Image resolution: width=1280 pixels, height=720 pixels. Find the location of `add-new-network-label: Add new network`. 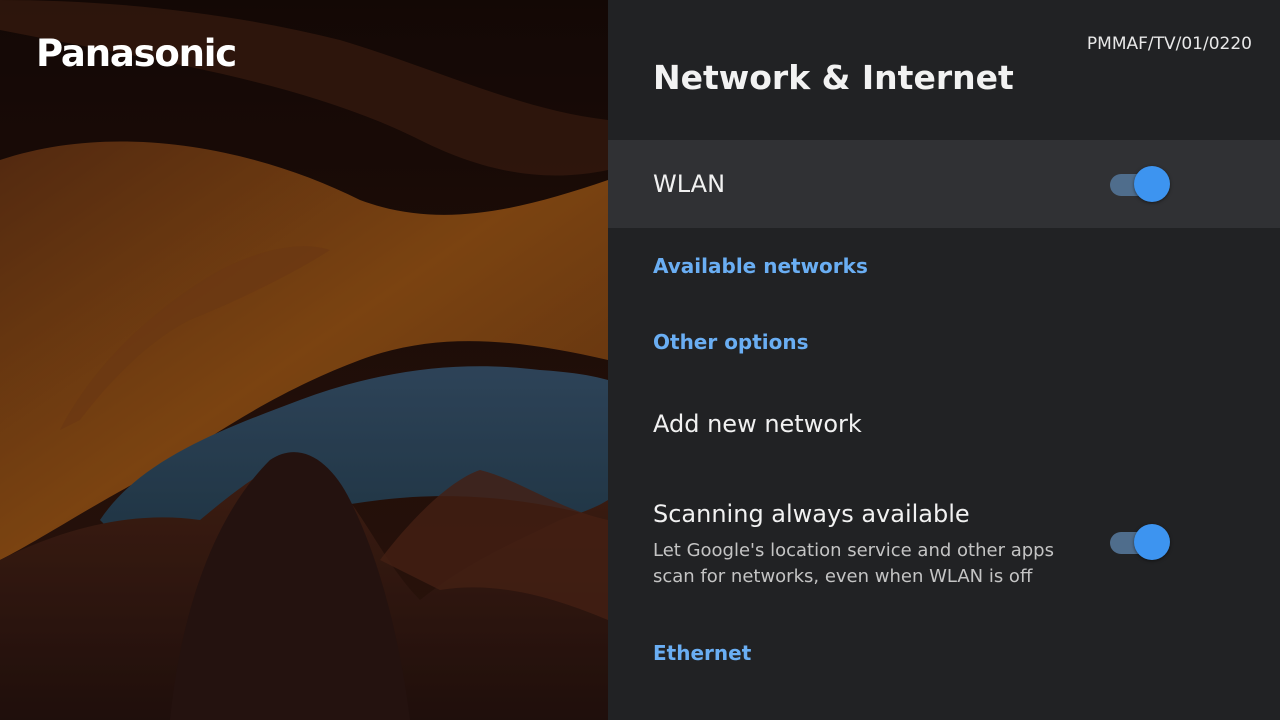

add-new-network-label: Add new network is located at coordinates (757, 424).